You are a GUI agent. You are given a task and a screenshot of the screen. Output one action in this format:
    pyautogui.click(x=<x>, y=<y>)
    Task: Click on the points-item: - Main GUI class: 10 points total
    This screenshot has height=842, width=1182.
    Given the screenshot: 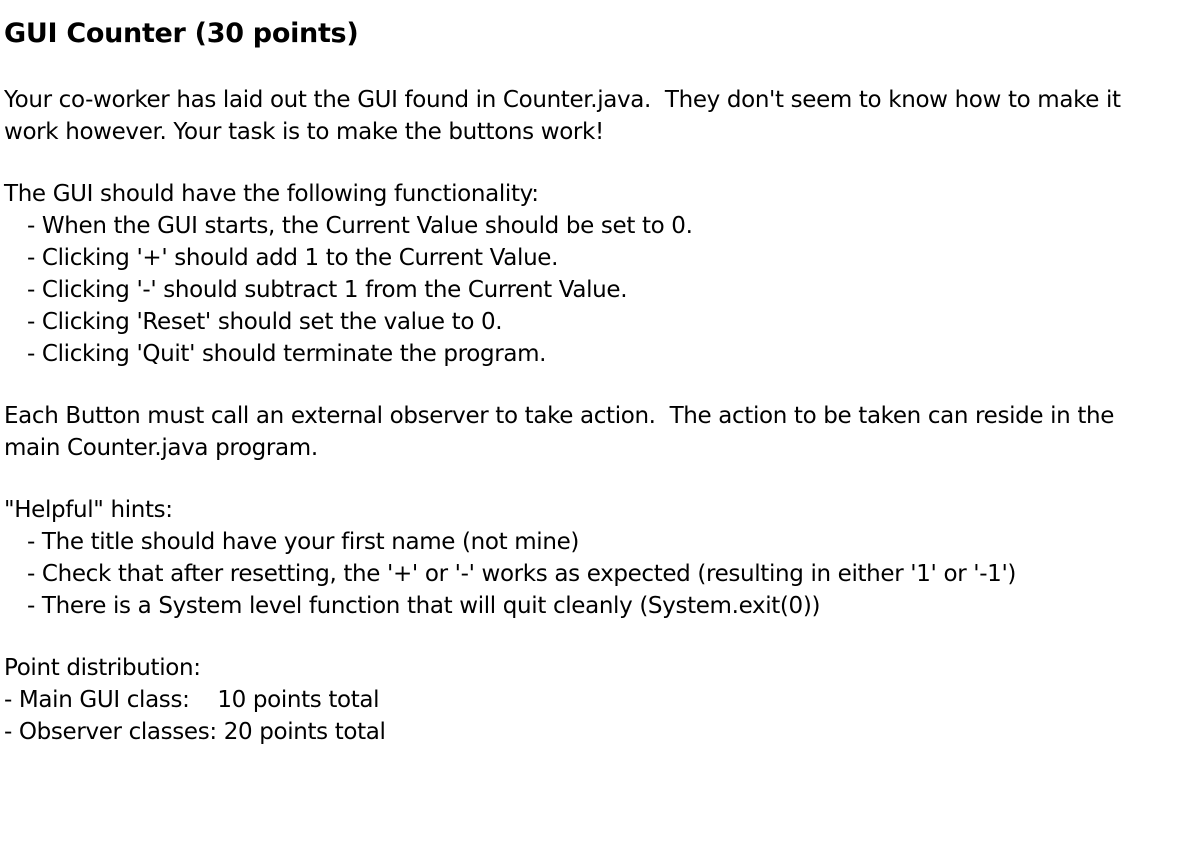 What is the action you would take?
    pyautogui.click(x=192, y=700)
    